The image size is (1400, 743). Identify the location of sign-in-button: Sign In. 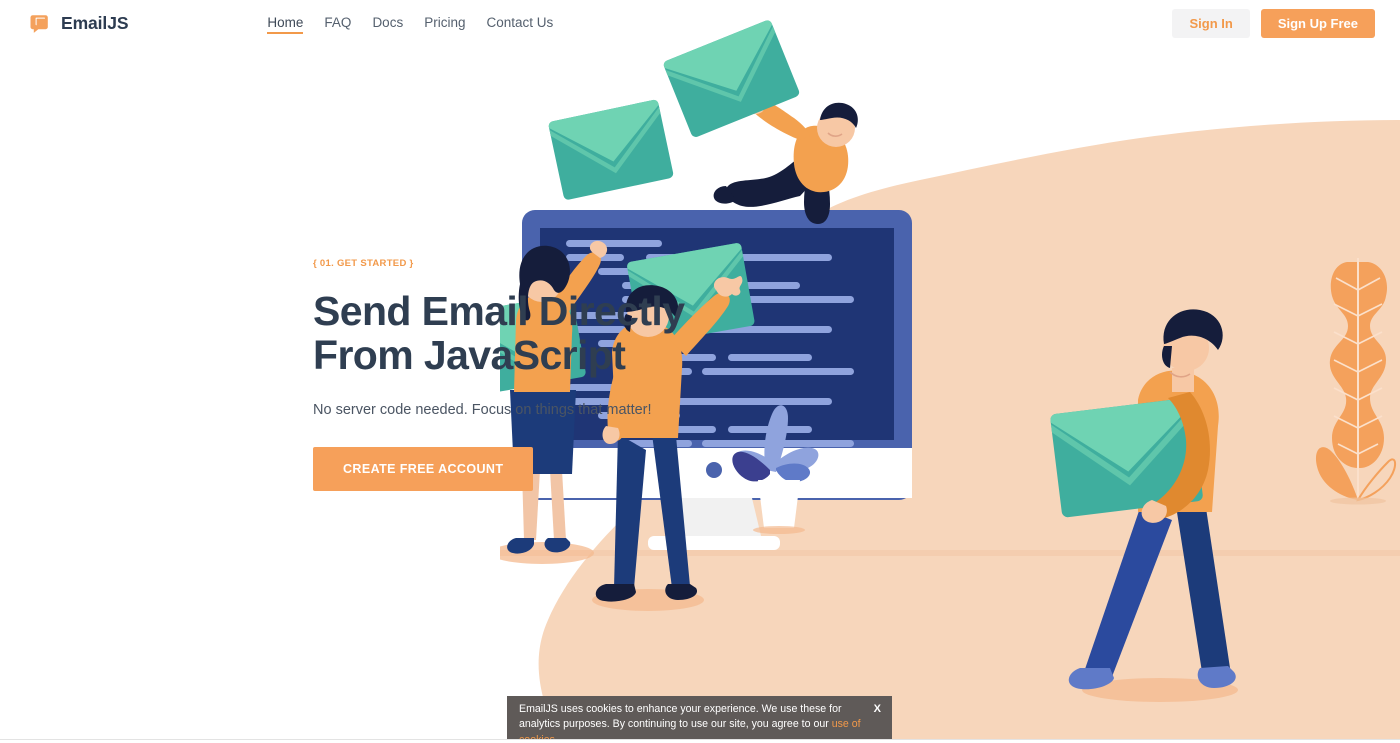
(1211, 23).